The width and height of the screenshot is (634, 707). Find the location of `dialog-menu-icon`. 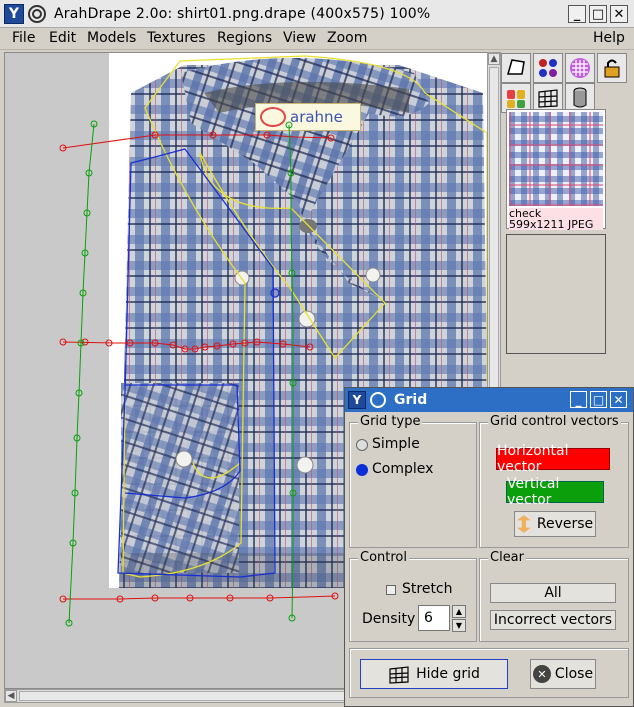

dialog-menu-icon is located at coordinates (378, 400).